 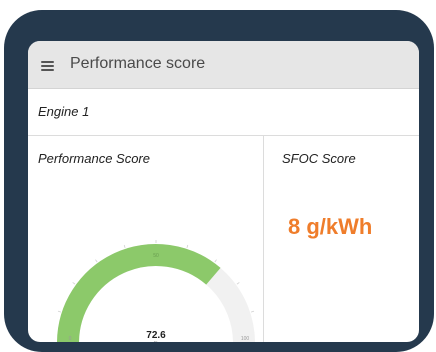 I want to click on gauge-fill, so click(x=139, y=293).